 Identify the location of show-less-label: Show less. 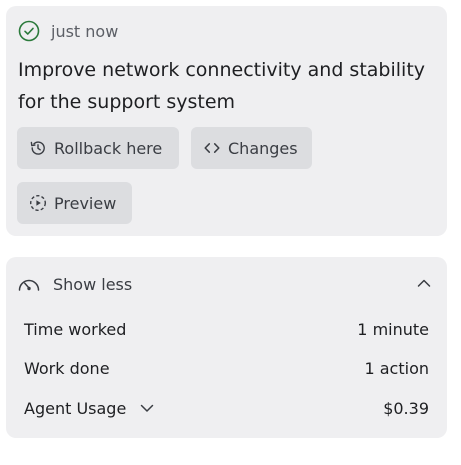
(93, 284).